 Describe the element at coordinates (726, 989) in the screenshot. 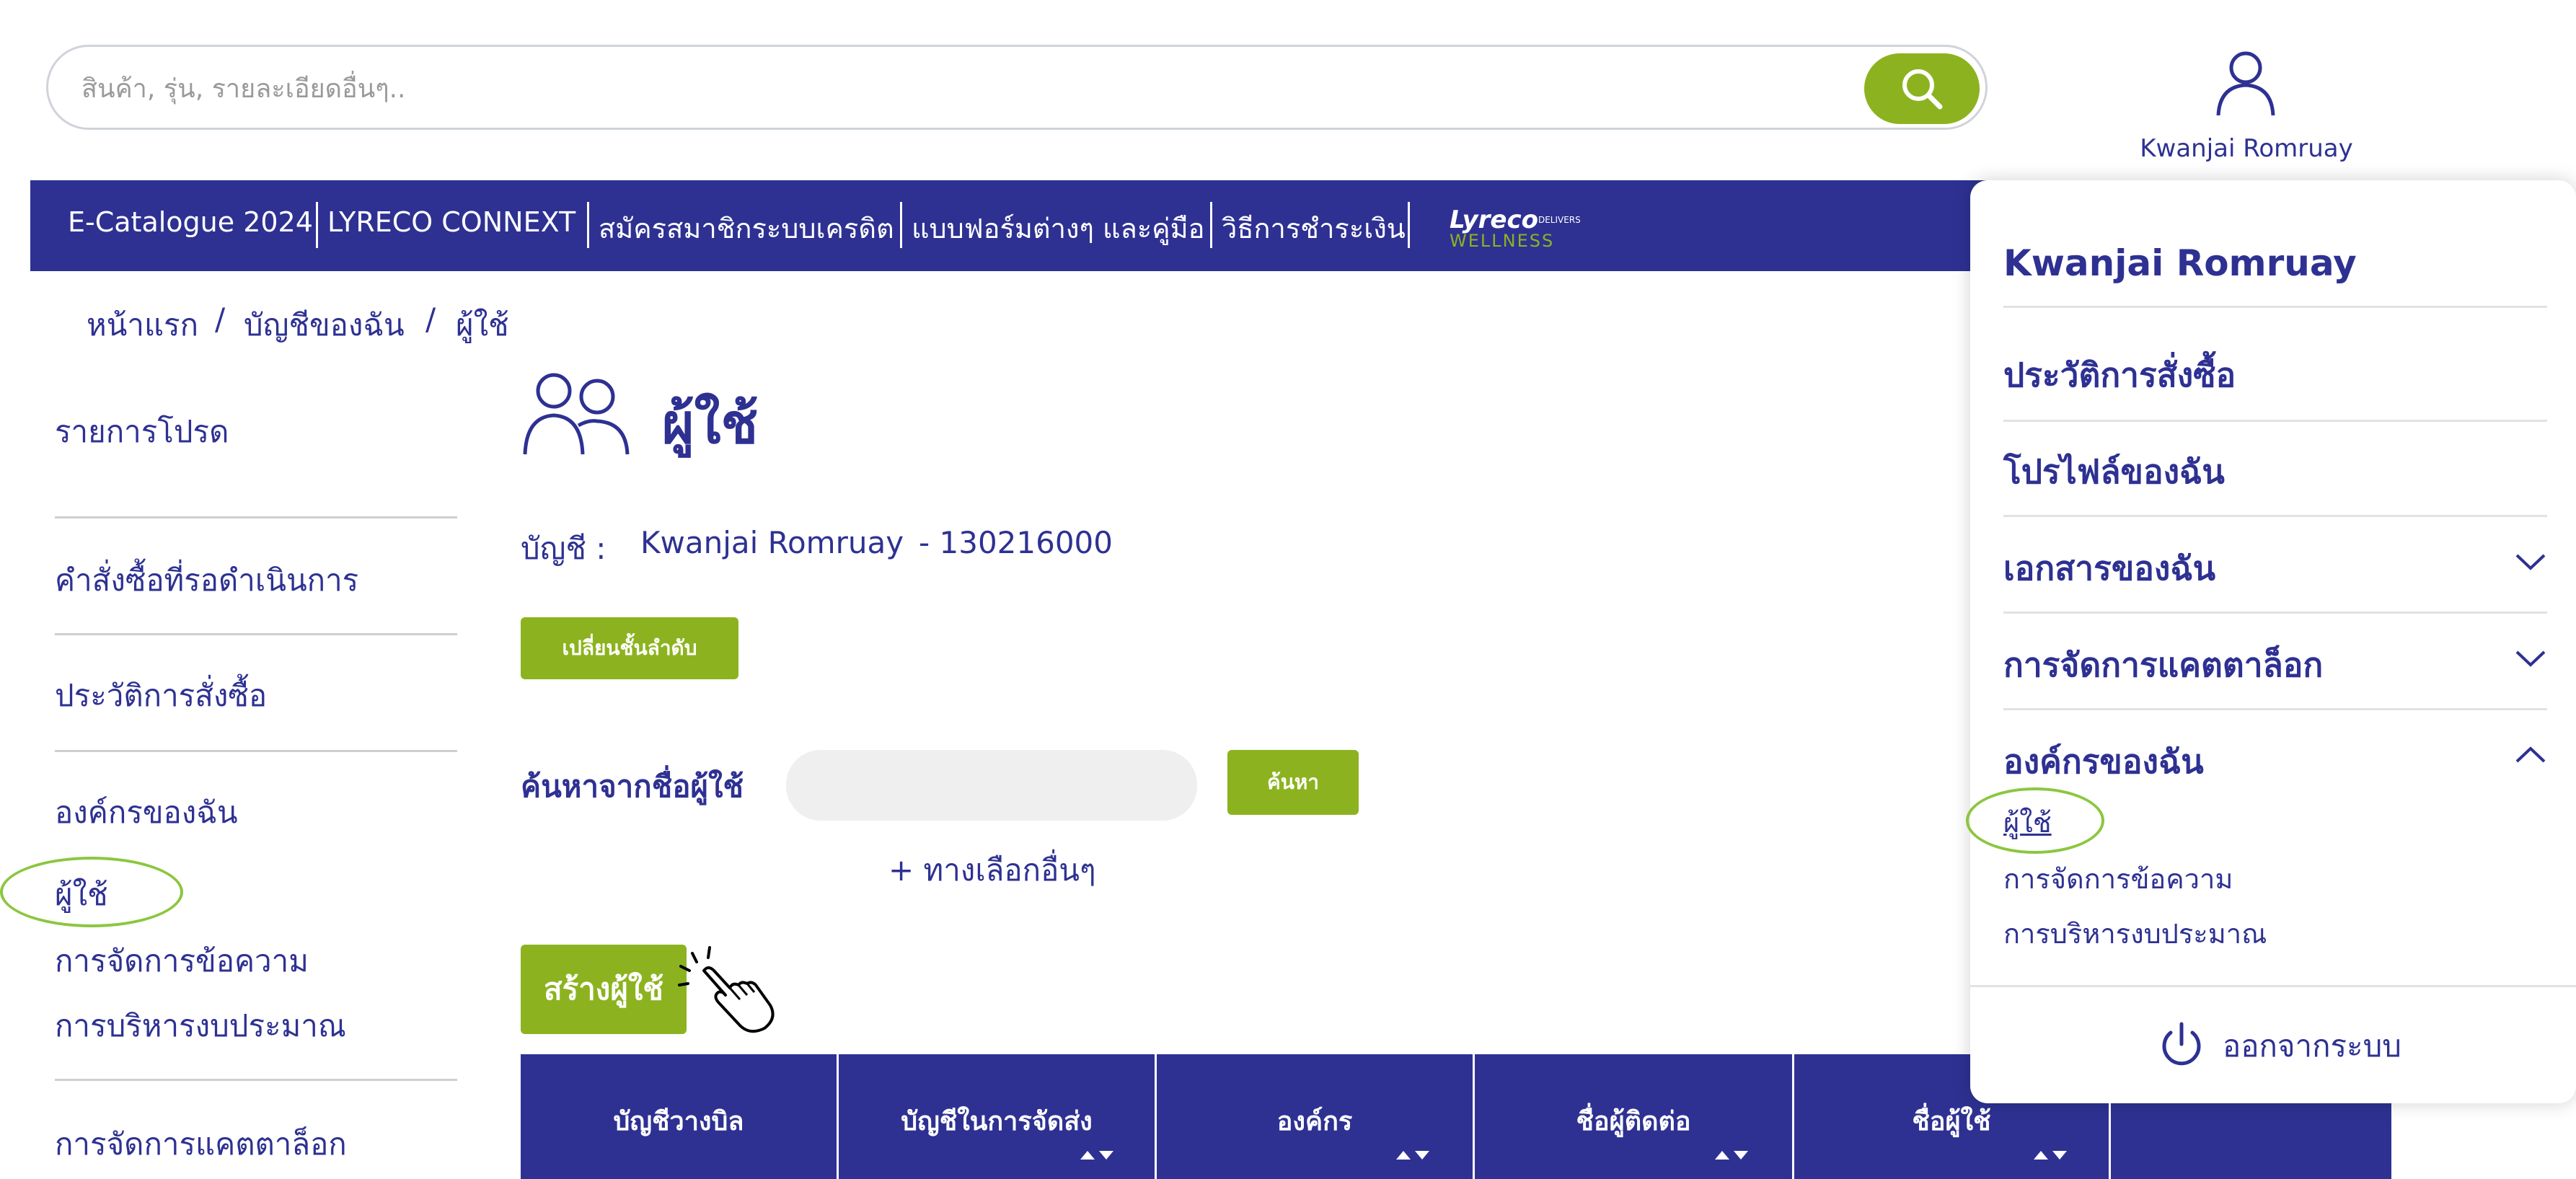

I see `pointer-hand-icon` at that location.